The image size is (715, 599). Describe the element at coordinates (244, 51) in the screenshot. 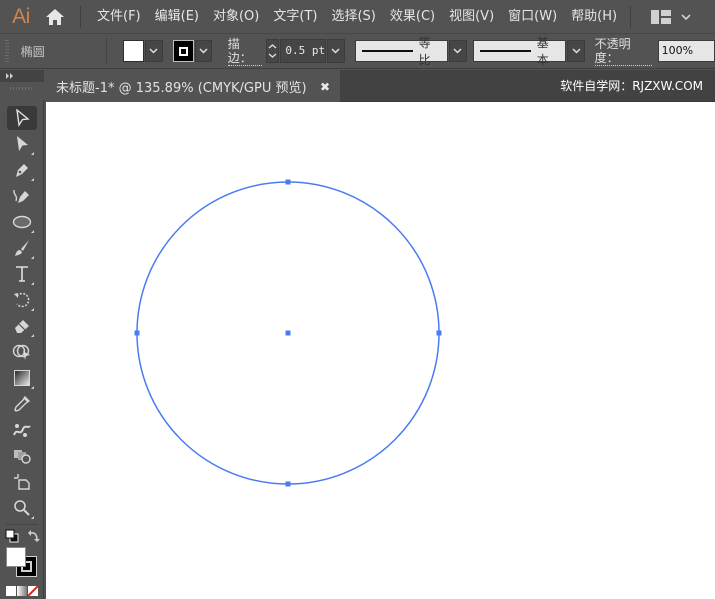

I see `stroke-panel-link: 描边：` at that location.